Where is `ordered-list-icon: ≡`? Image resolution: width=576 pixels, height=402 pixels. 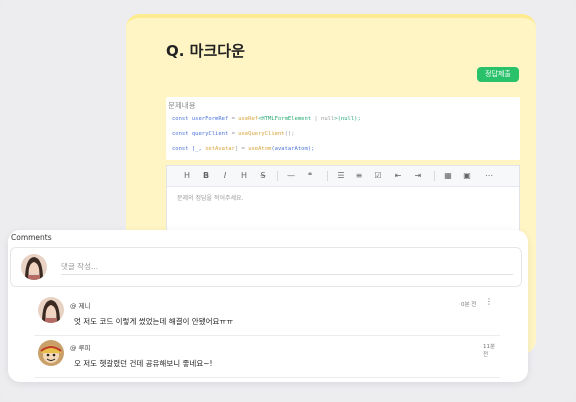 ordered-list-icon: ≡ is located at coordinates (359, 176).